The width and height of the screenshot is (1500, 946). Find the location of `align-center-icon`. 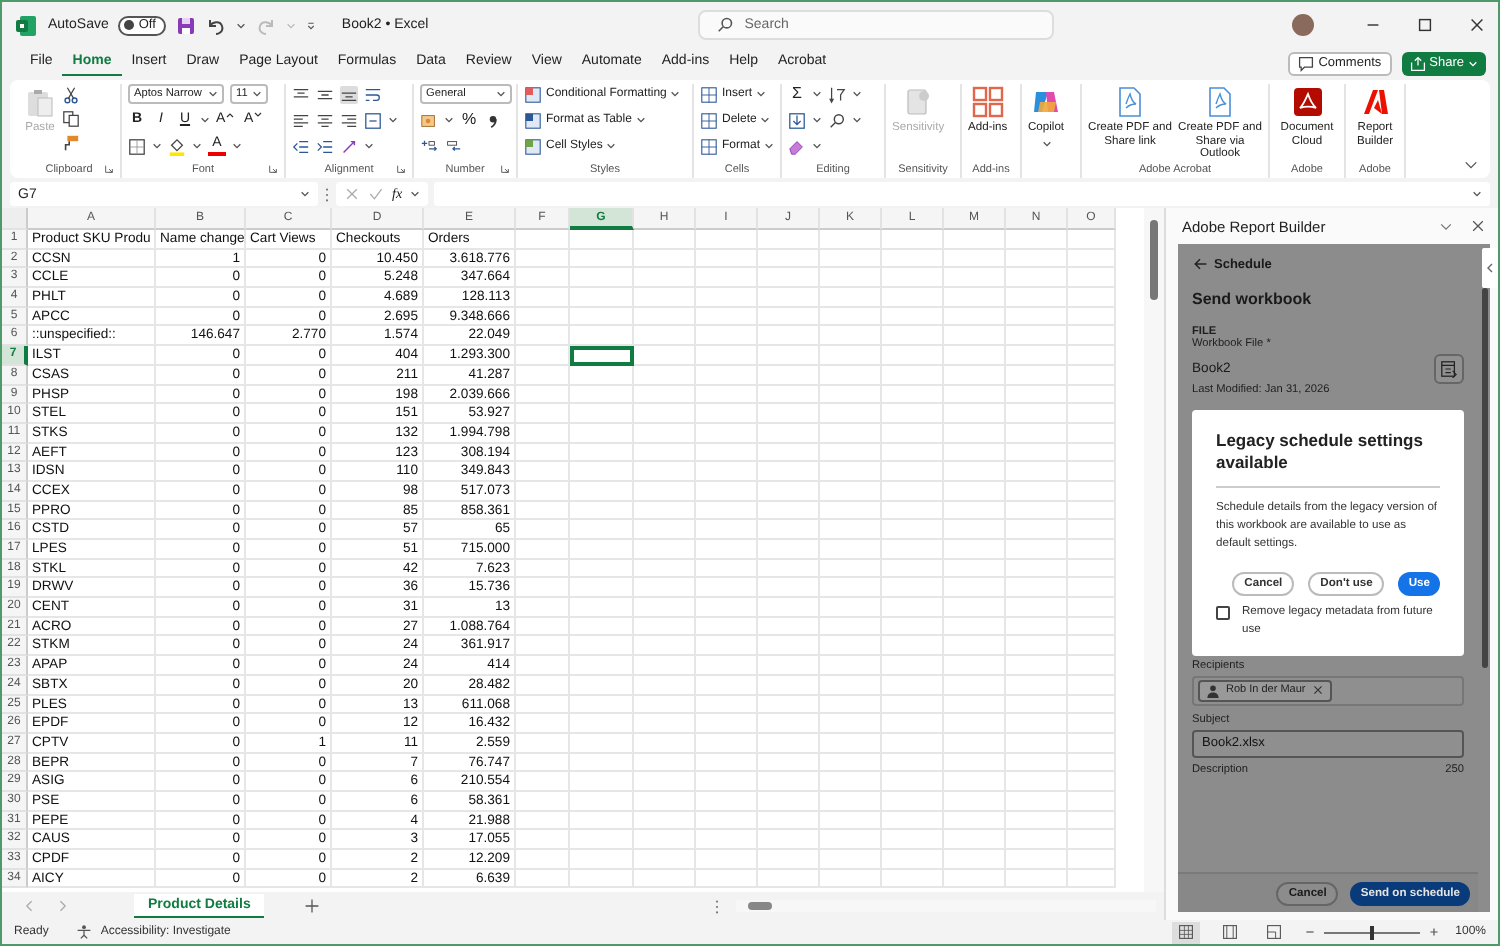

align-center-icon is located at coordinates (325, 120).